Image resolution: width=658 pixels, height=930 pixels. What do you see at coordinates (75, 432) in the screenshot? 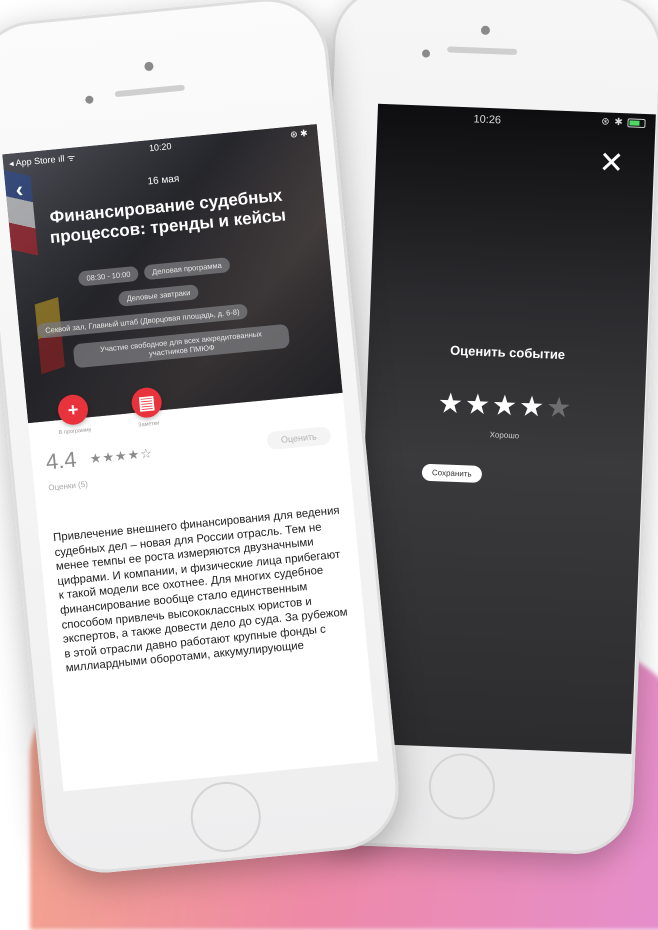
I see `action-label: В программу` at bounding box center [75, 432].